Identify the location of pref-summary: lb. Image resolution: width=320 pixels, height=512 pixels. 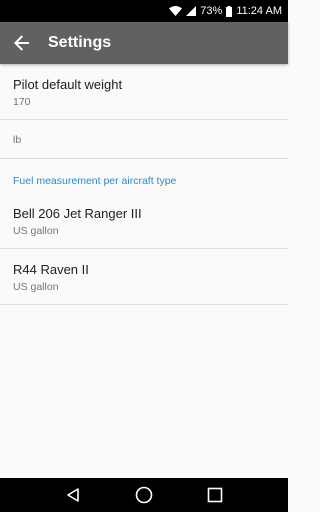
(17, 140).